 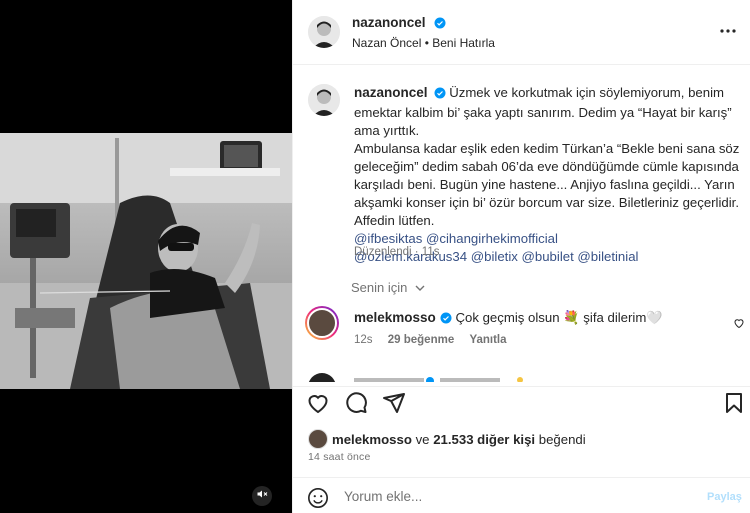 I want to click on edited-time: 11s, so click(x=431, y=252).